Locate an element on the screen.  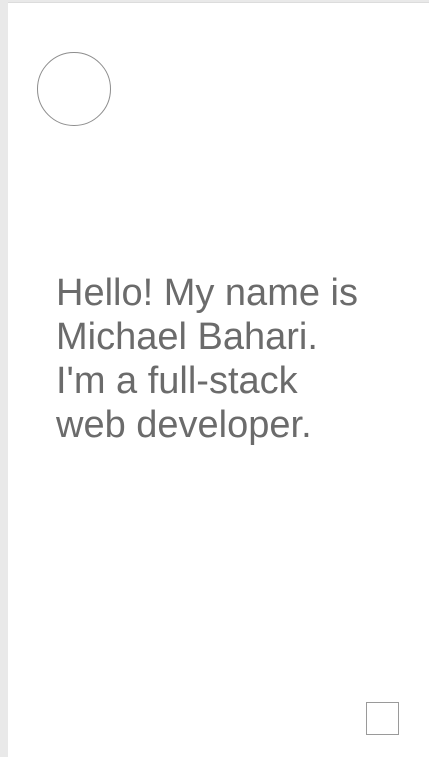
intro-line-3: I'm a full-stack is located at coordinates (177, 381).